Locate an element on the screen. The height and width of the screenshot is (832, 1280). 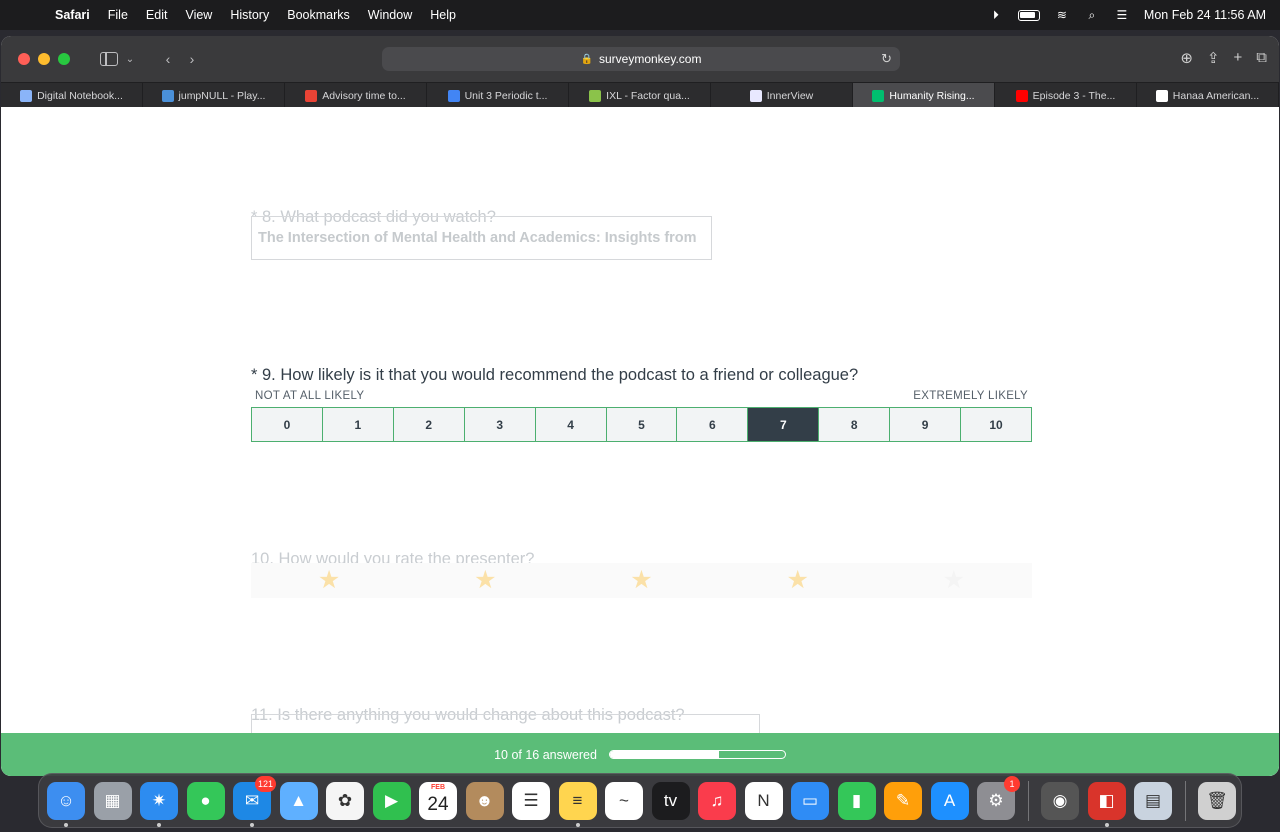
launchpad-icon: ▦ is located at coordinates (112, 800).